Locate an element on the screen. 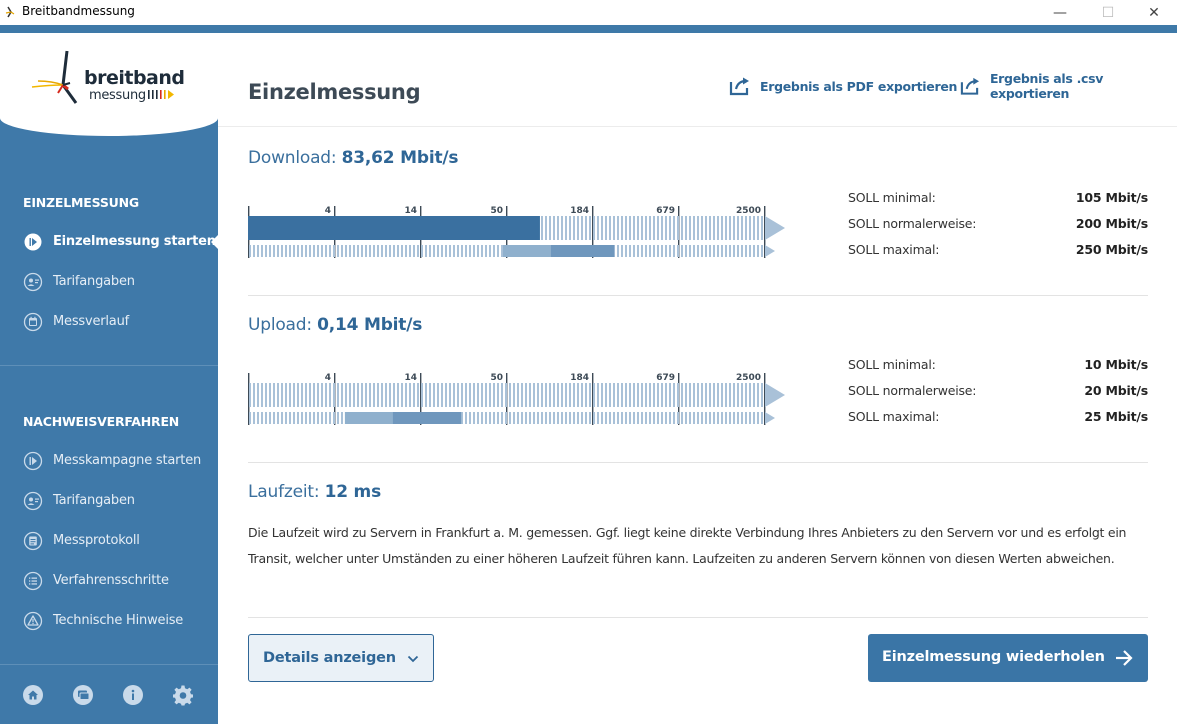 The width and height of the screenshot is (1177, 724). details-button: Details anzeigen is located at coordinates (341, 658).